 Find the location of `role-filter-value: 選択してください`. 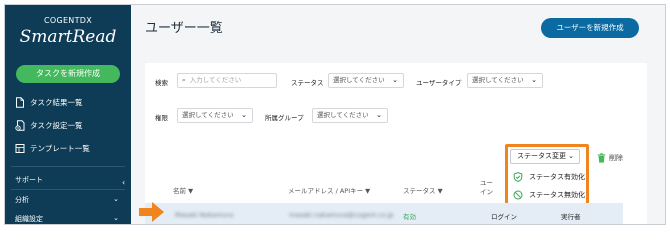

role-filter-value: 選択してください is located at coordinates (208, 115).